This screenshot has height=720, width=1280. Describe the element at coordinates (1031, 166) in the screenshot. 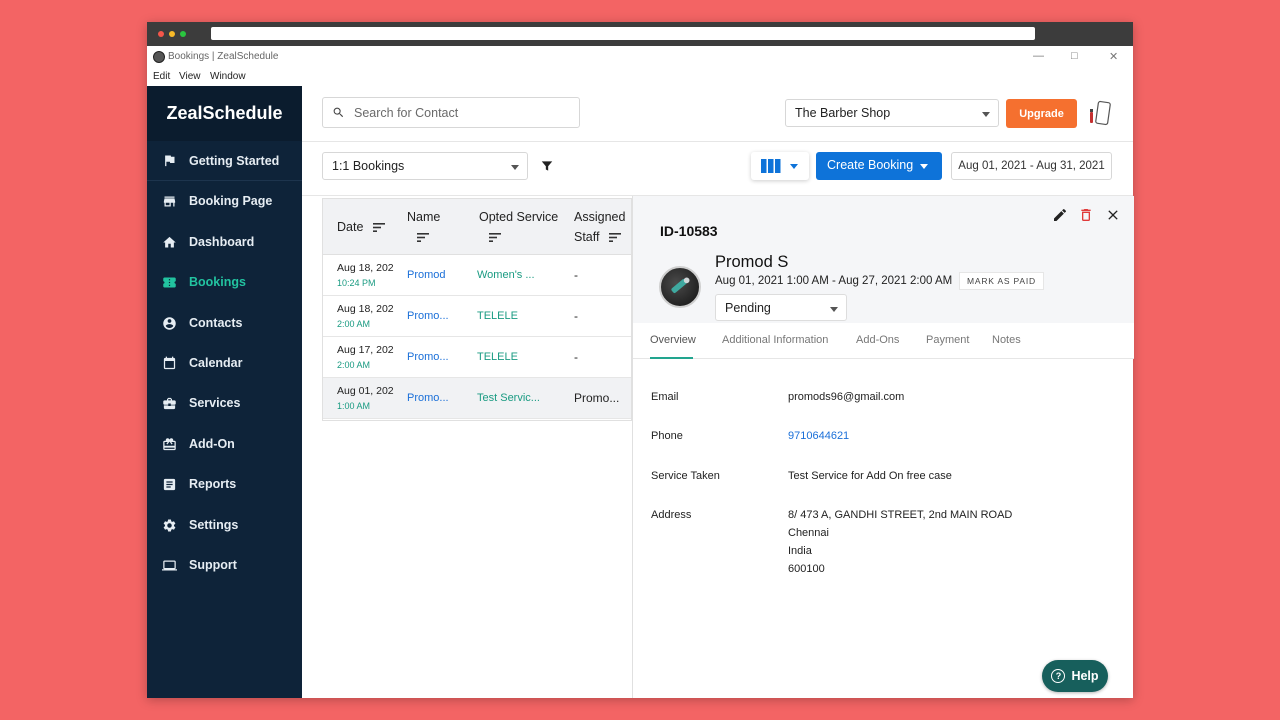

I see `date-range-picker: Aug 01, 2021 - Aug 31, 2021` at that location.